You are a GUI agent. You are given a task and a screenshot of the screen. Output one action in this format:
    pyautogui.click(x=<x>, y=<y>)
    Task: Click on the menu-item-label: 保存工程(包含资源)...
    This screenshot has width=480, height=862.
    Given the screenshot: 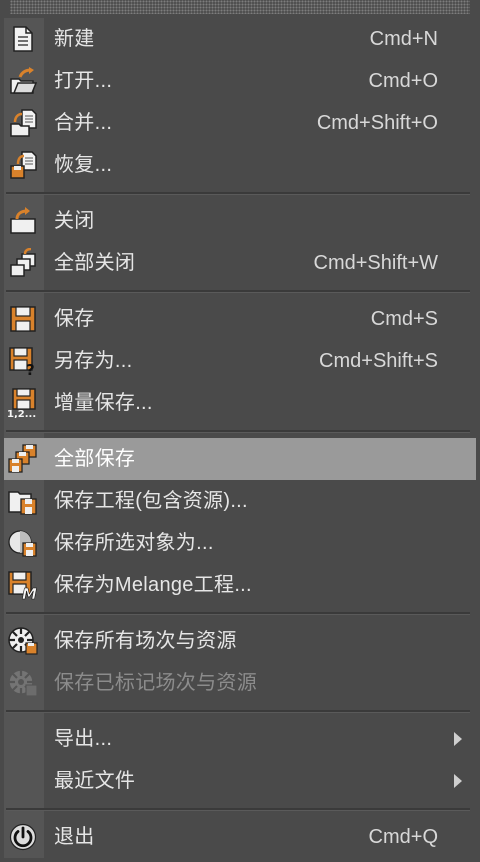 What is the action you would take?
    pyautogui.click(x=151, y=501)
    